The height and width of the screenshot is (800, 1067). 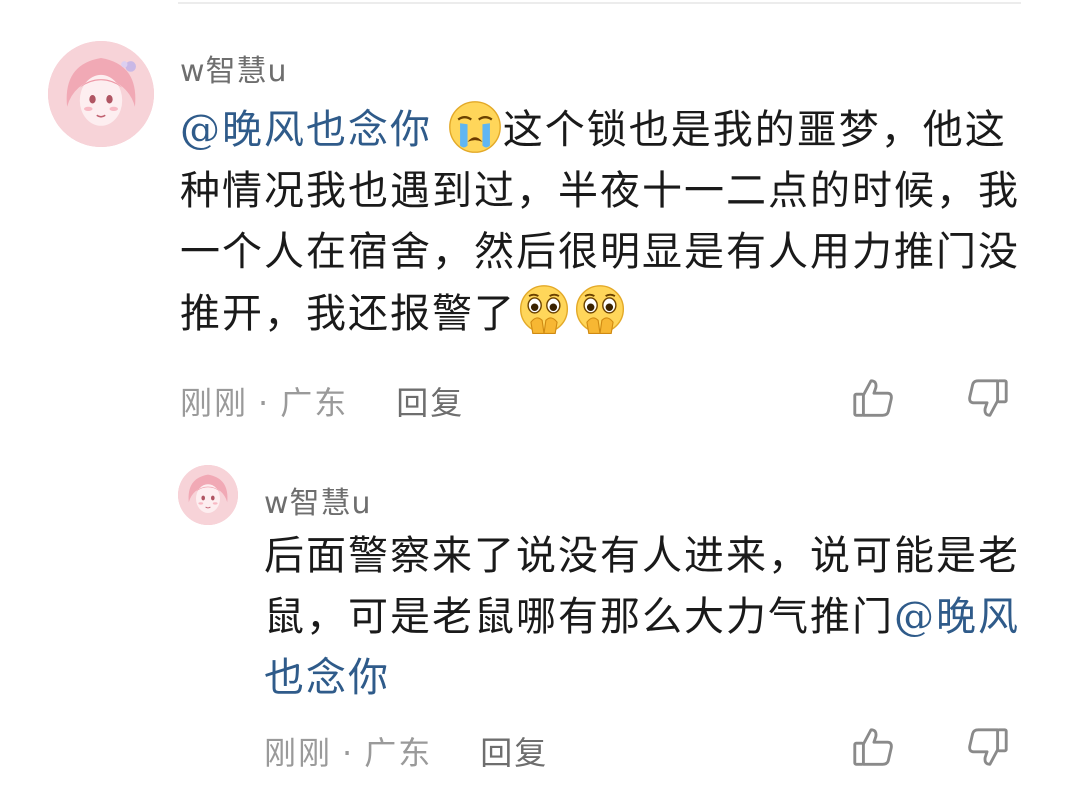 I want to click on reply-location: 广东, so click(x=398, y=753).